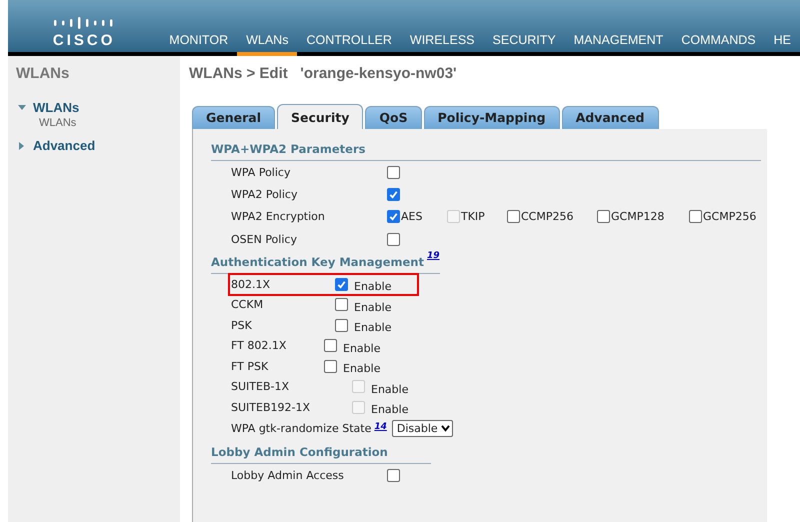  Describe the element at coordinates (84, 23) in the screenshot. I see `logo-icon` at that location.